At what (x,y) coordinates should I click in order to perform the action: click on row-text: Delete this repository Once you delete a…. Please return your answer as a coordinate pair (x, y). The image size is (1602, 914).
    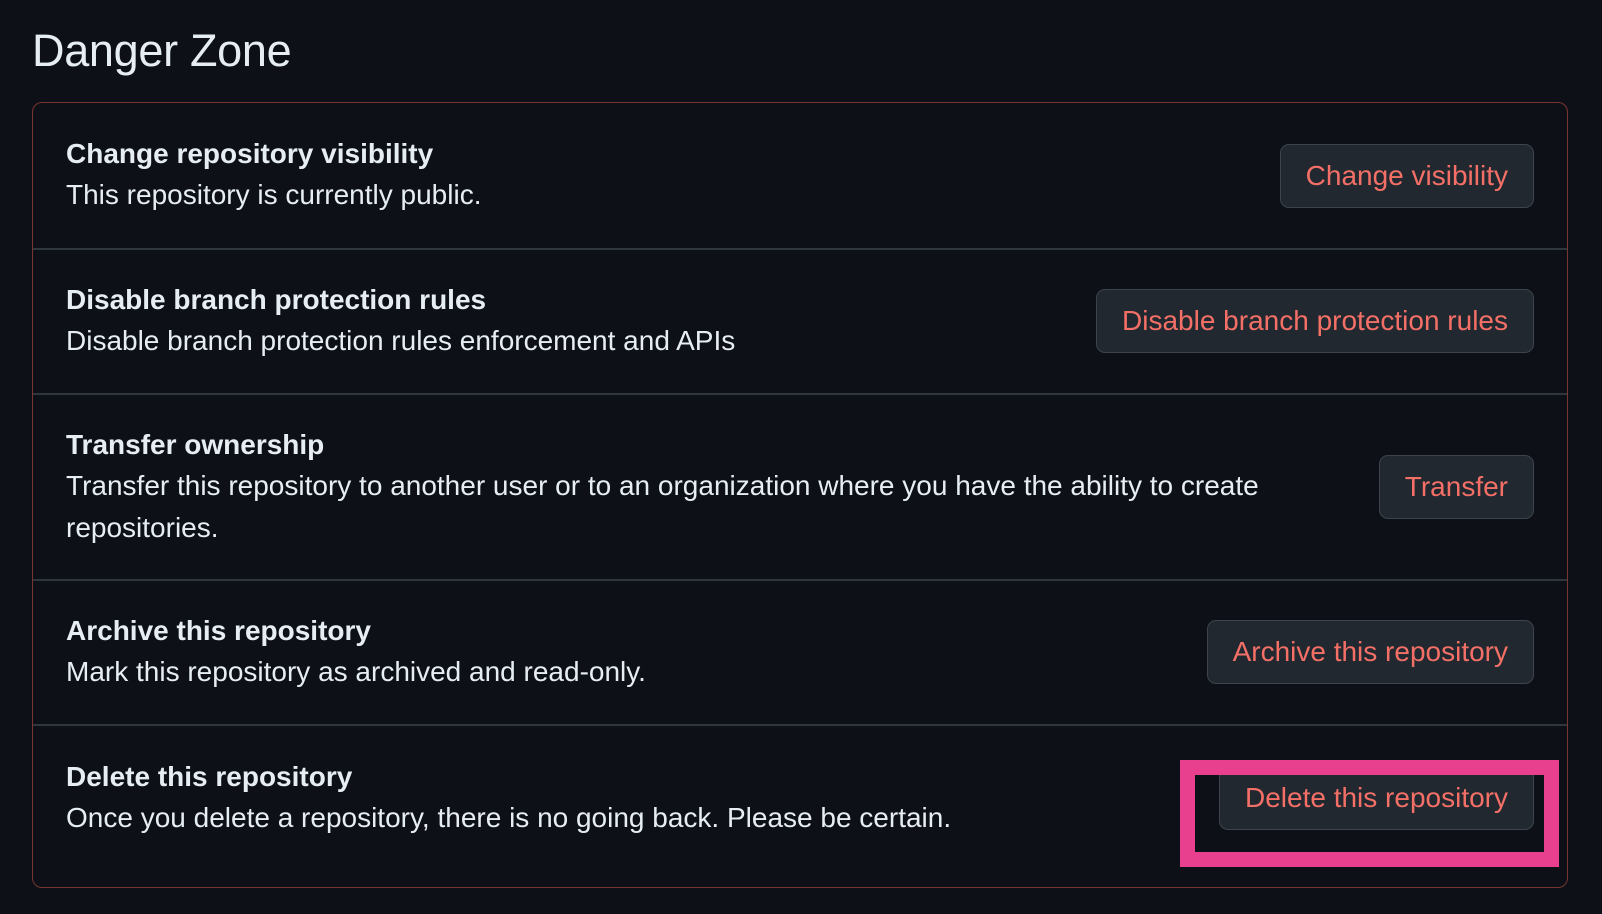
    Looking at the image, I should click on (508, 798).